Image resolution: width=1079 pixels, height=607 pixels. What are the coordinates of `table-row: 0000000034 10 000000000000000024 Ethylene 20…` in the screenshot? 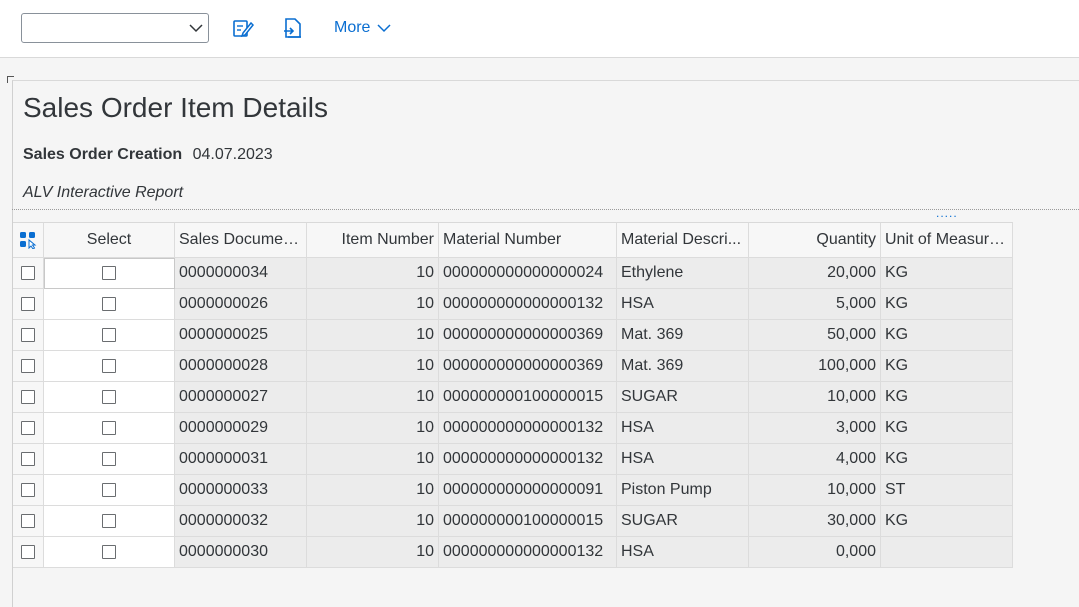 It's located at (513, 273).